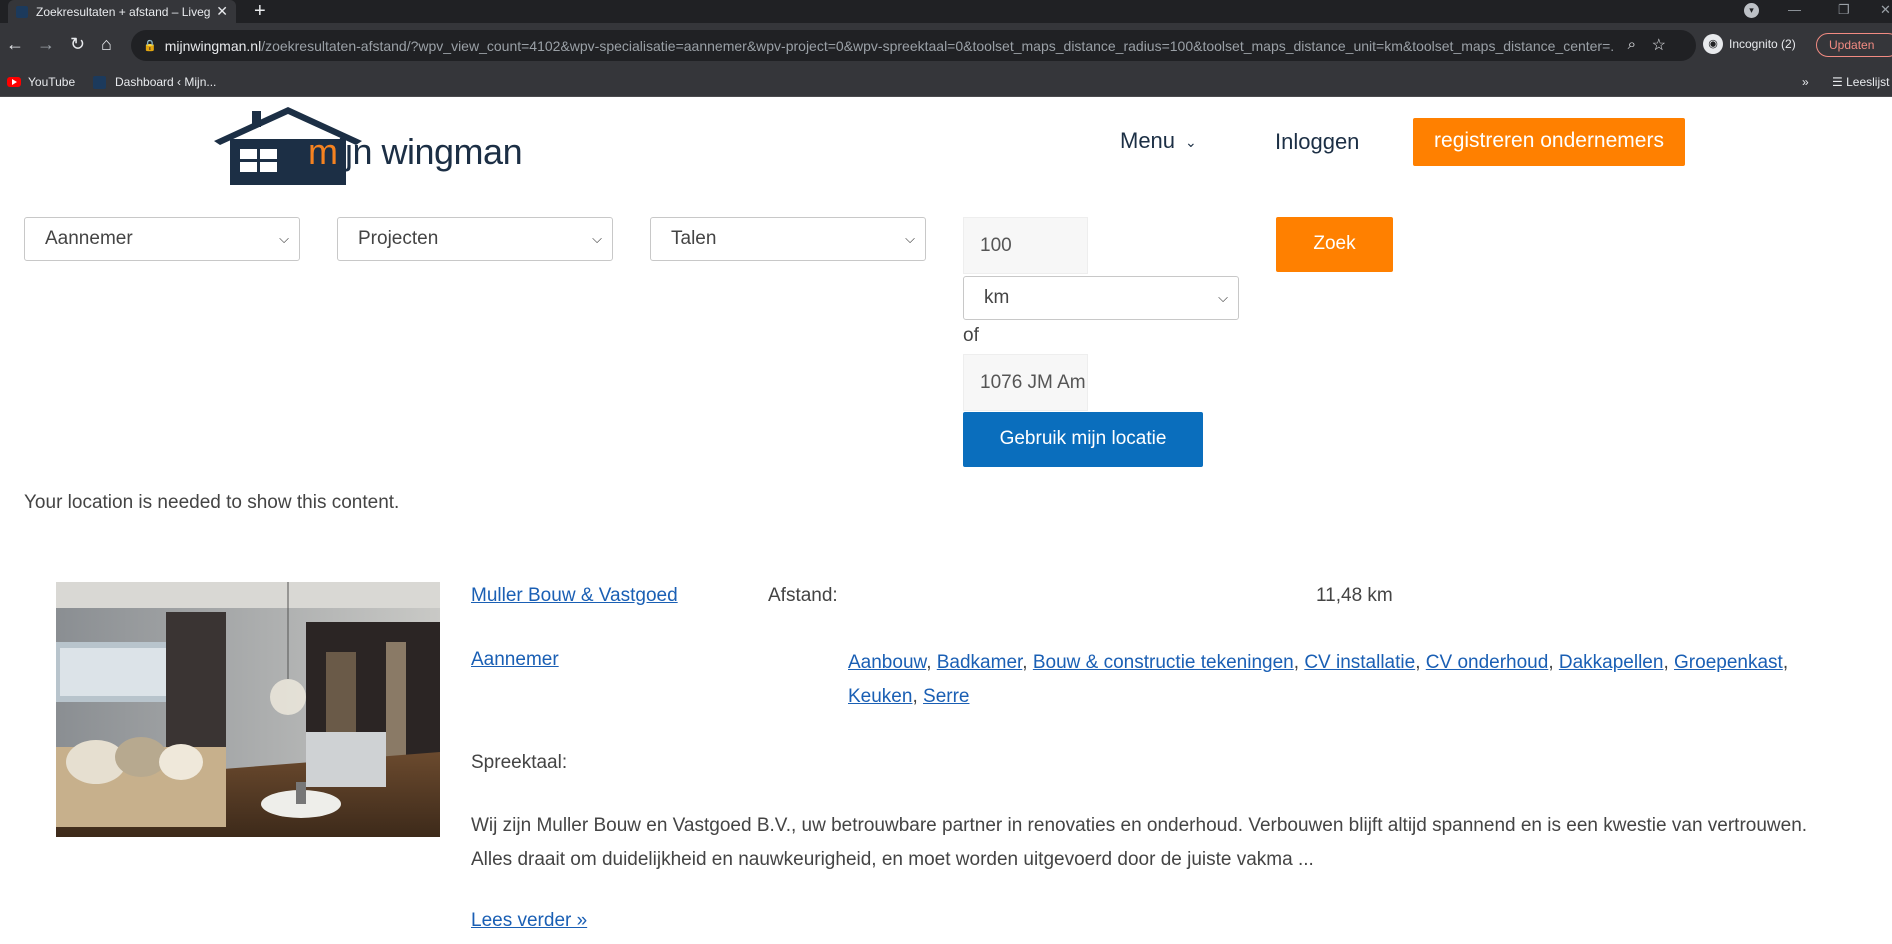  I want to click on forward-icon: →, so click(46, 44).